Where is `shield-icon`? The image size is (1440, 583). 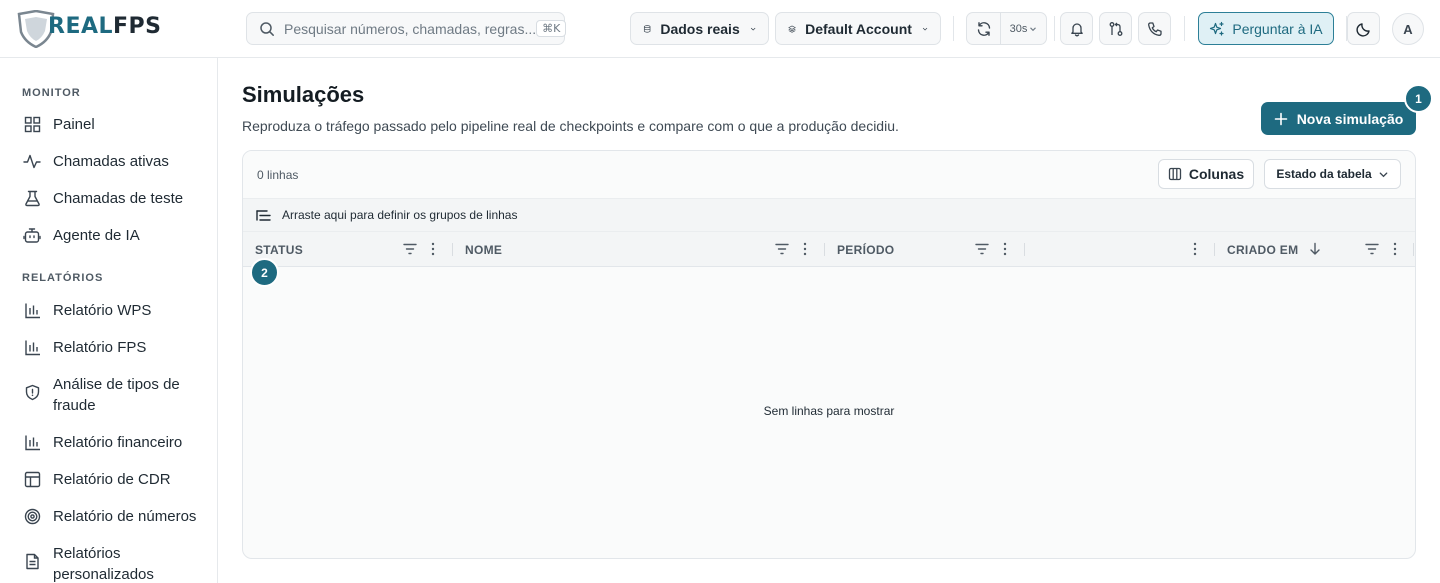 shield-icon is located at coordinates (32, 392).